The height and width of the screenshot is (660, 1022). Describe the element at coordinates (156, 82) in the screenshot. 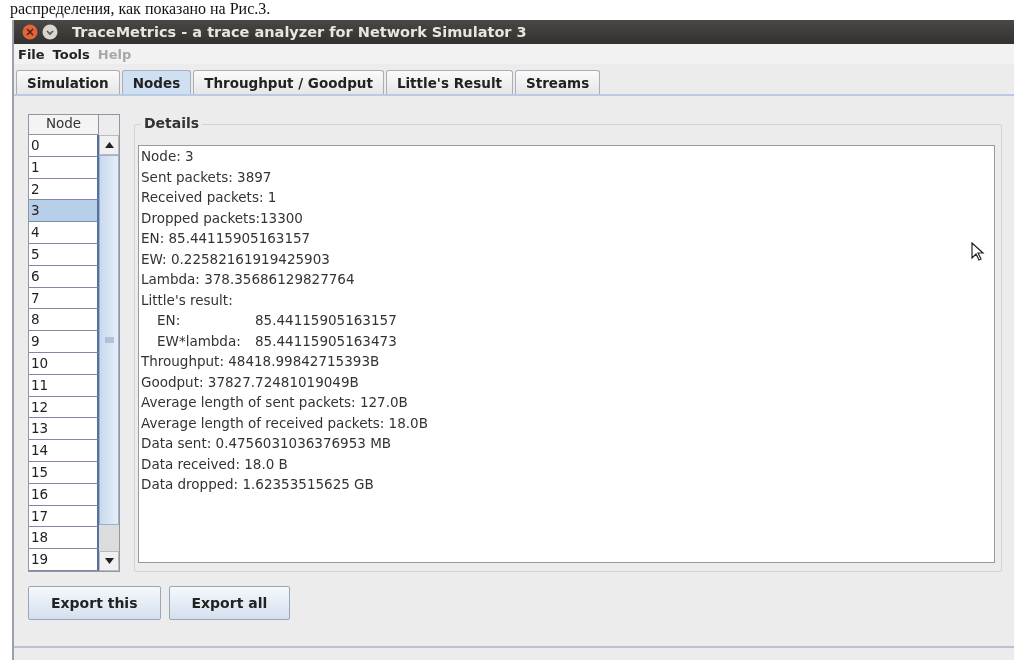

I see `tab: Nodes` at that location.